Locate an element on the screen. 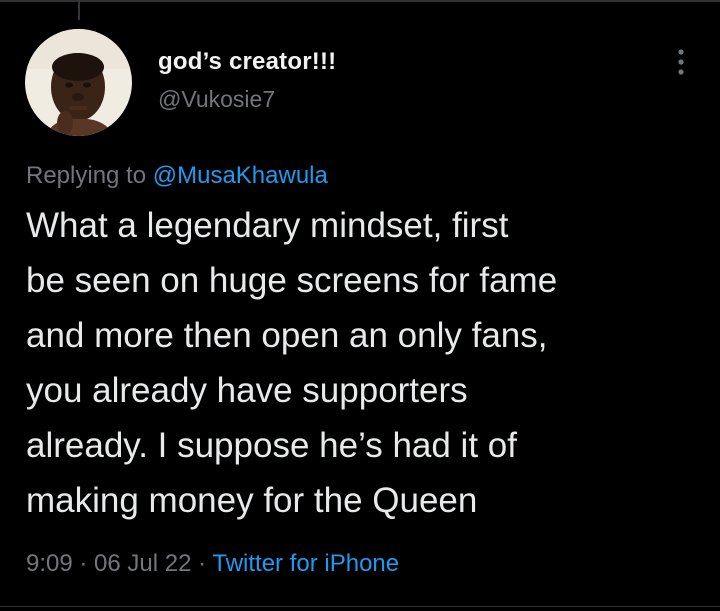  avatar is located at coordinates (78, 82).